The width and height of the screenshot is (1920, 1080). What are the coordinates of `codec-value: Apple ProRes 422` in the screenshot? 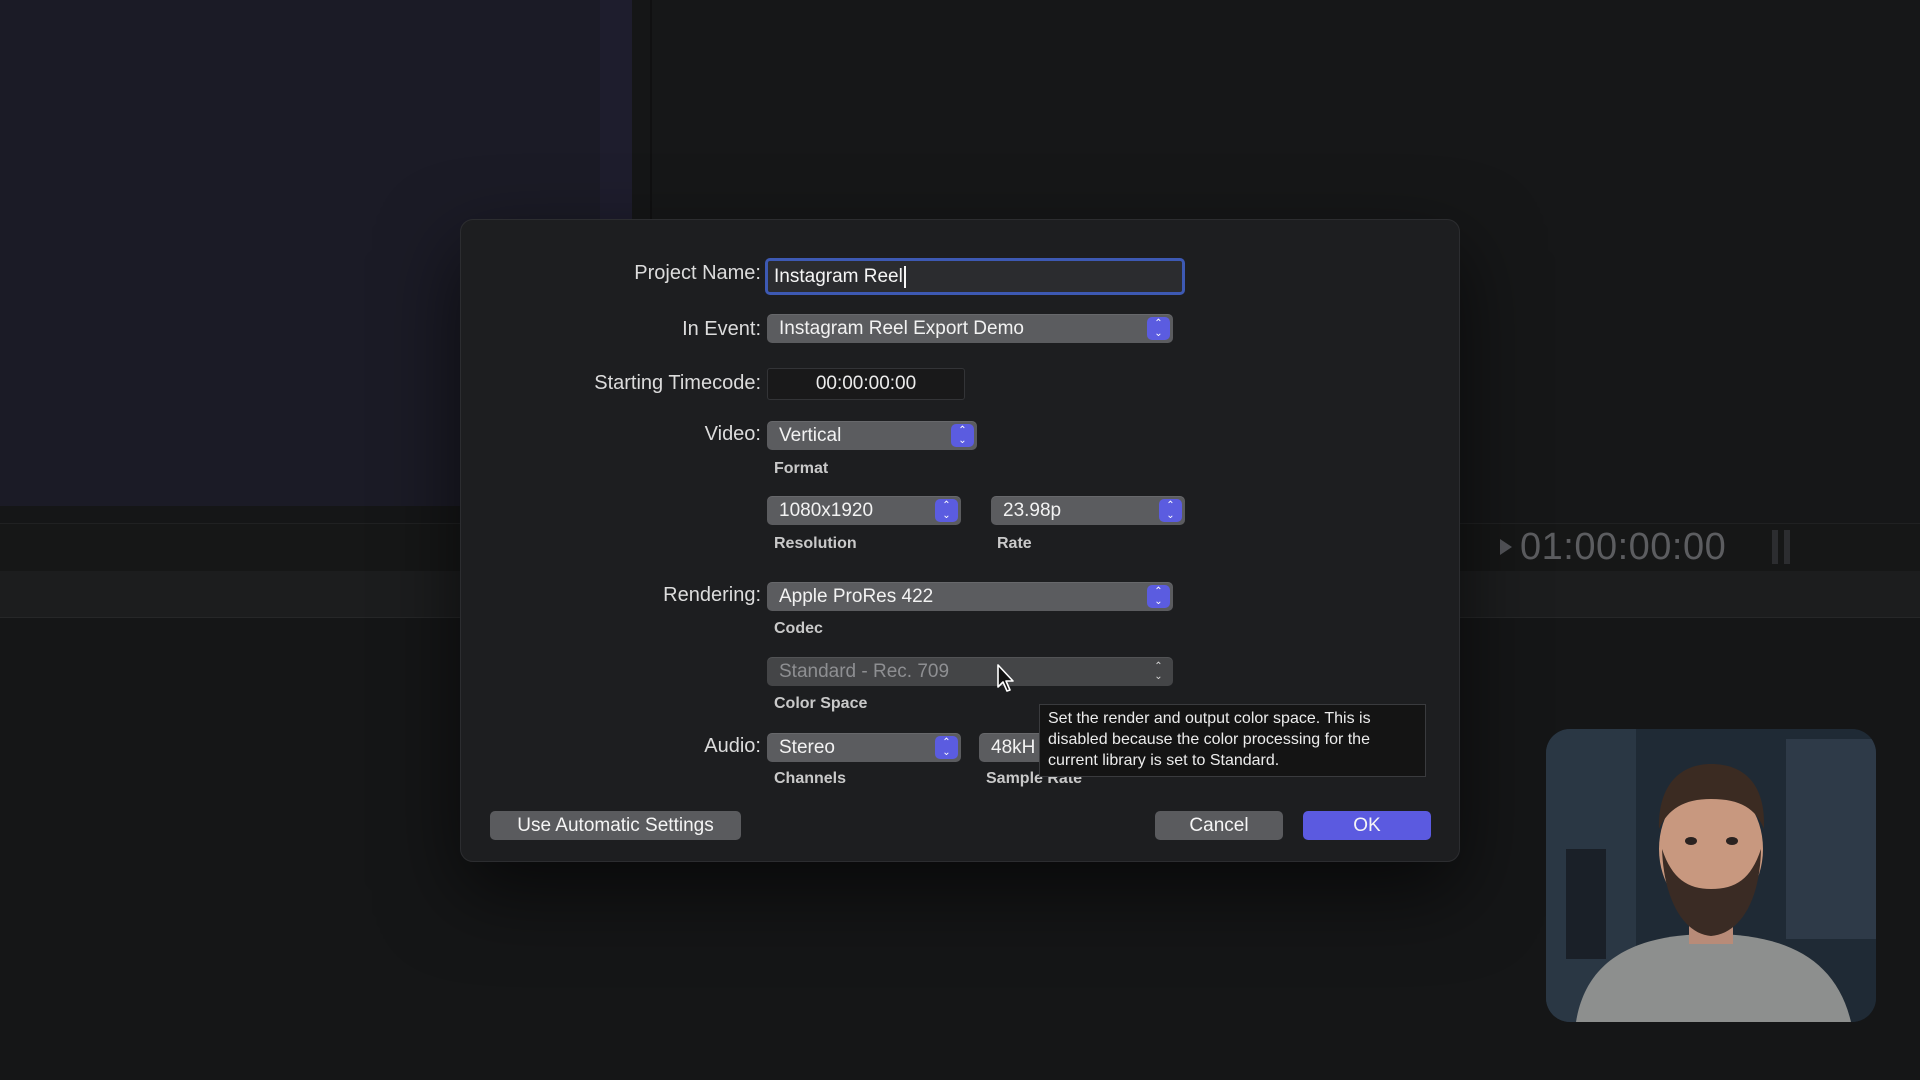 It's located at (856, 596).